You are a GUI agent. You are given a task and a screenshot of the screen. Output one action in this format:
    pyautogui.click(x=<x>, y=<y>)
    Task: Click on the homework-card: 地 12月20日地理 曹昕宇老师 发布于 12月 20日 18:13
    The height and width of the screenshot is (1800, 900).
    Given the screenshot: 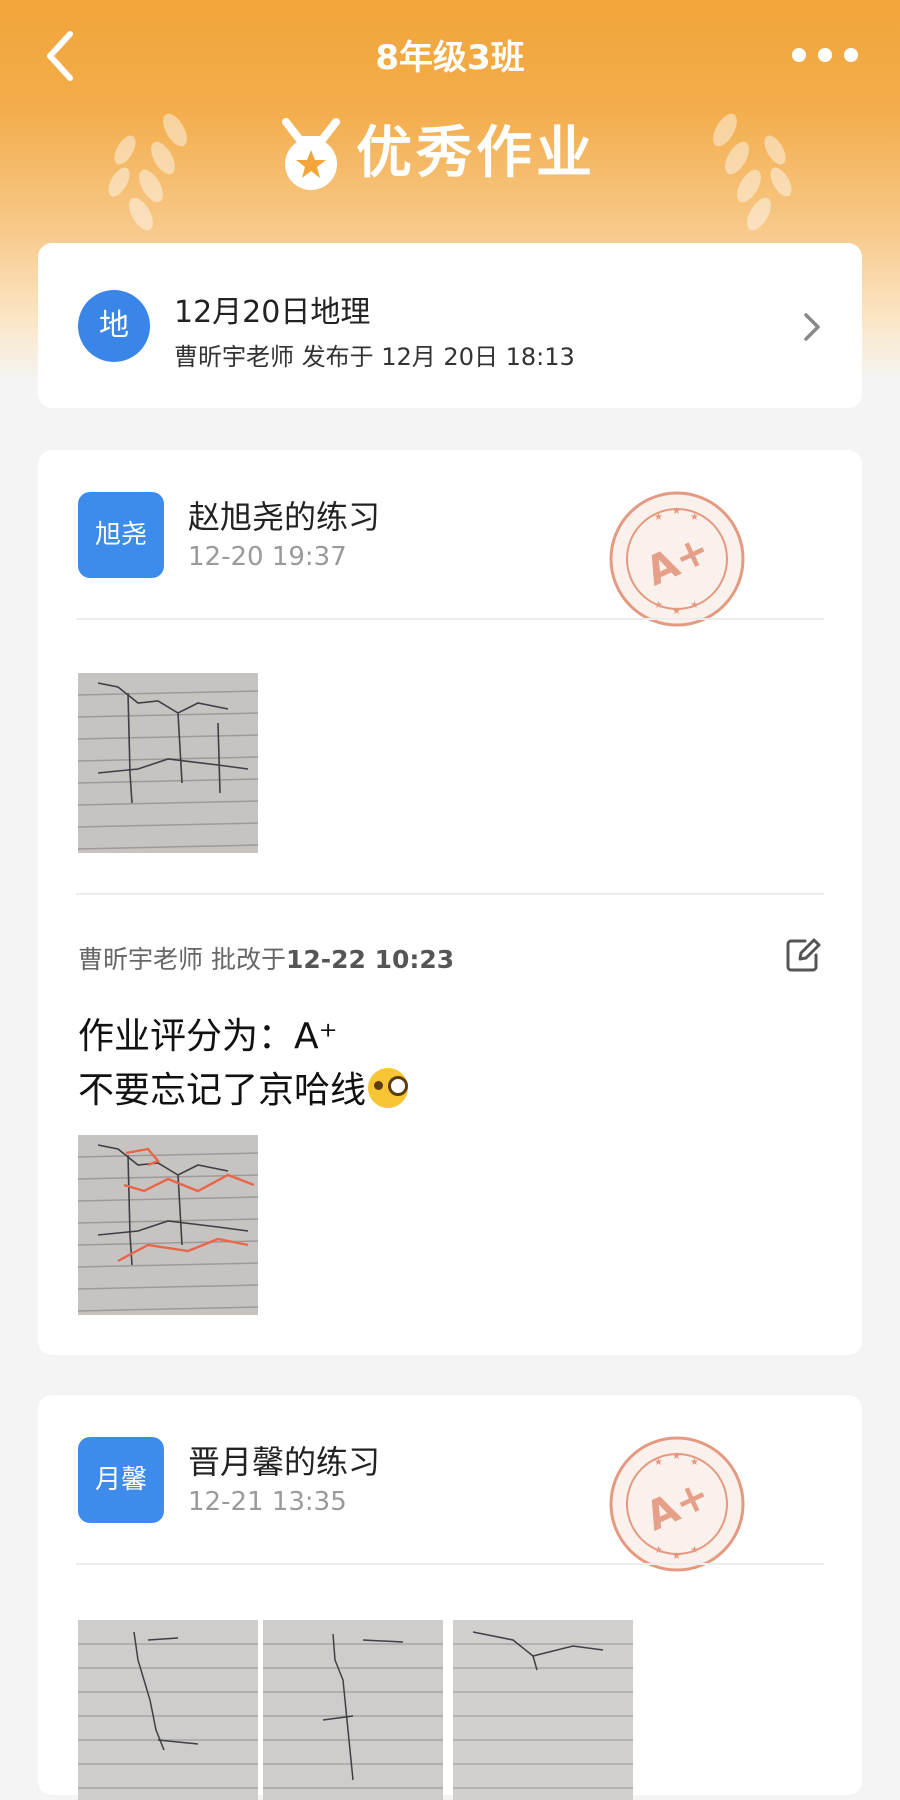 What is the action you would take?
    pyautogui.click(x=450, y=325)
    